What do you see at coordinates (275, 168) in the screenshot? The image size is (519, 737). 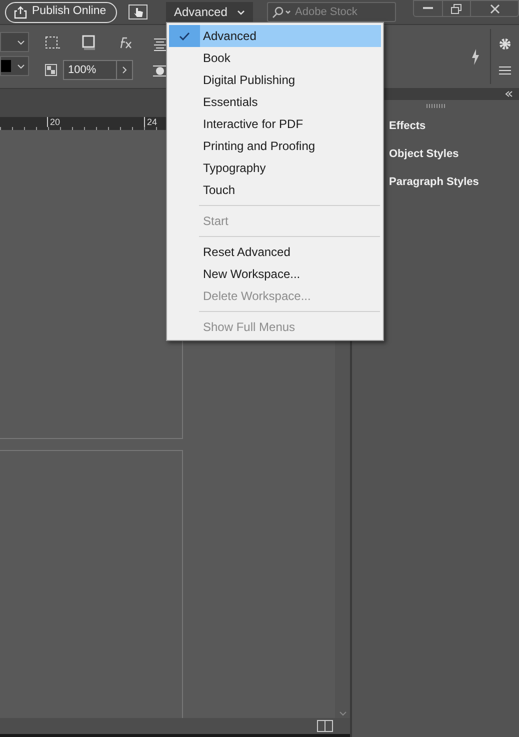 I see `menu-item: Typography` at bounding box center [275, 168].